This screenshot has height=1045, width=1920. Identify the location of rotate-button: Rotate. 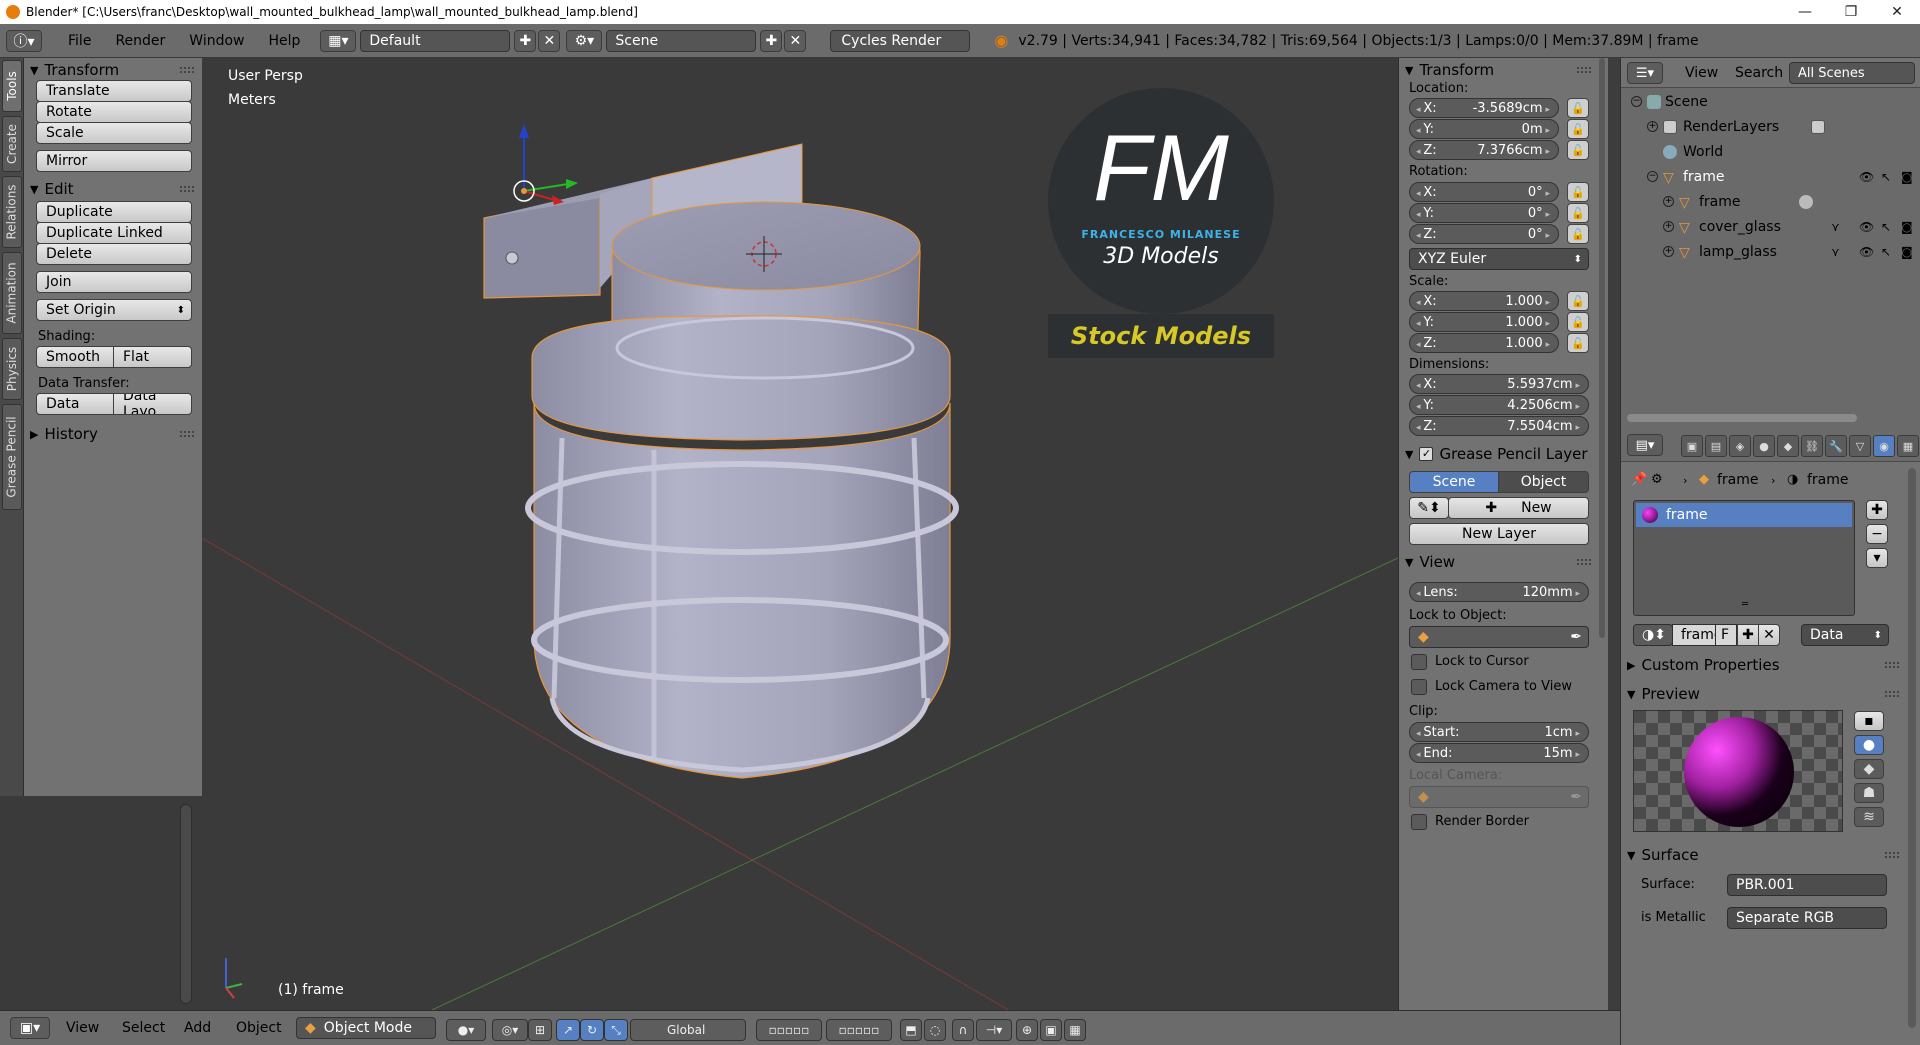
(114, 112).